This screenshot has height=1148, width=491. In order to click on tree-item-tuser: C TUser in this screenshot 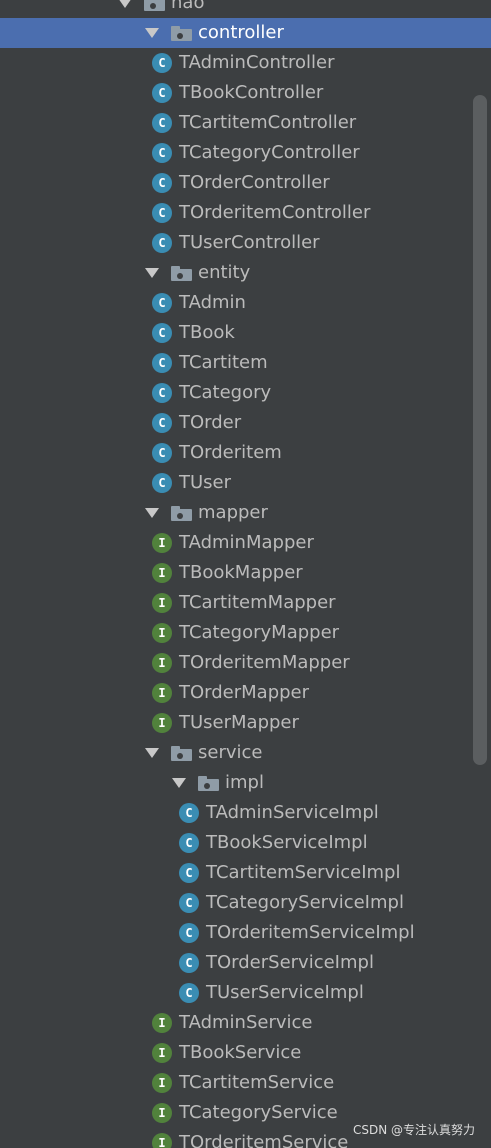, I will do `click(245, 483)`.